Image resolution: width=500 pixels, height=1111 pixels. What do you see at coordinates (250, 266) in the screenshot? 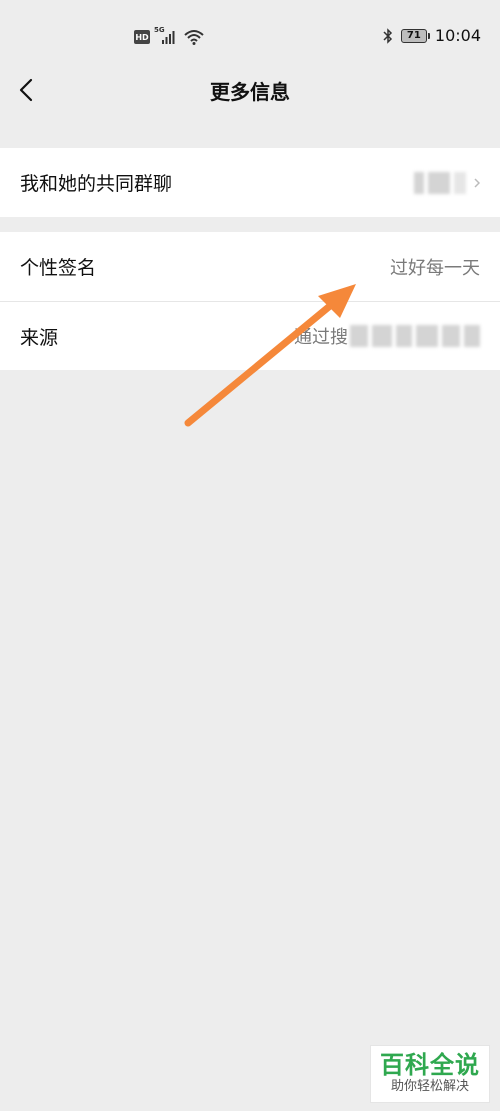
I see `signature-row: 个性签名 过好每一天` at bounding box center [250, 266].